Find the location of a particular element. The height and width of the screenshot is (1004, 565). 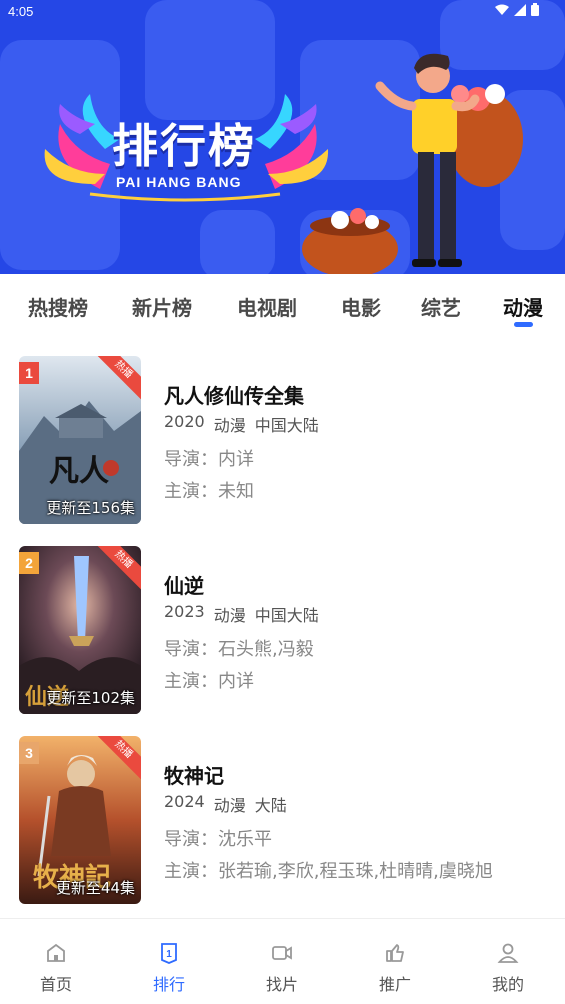

video-camera-icon is located at coordinates (282, 953).